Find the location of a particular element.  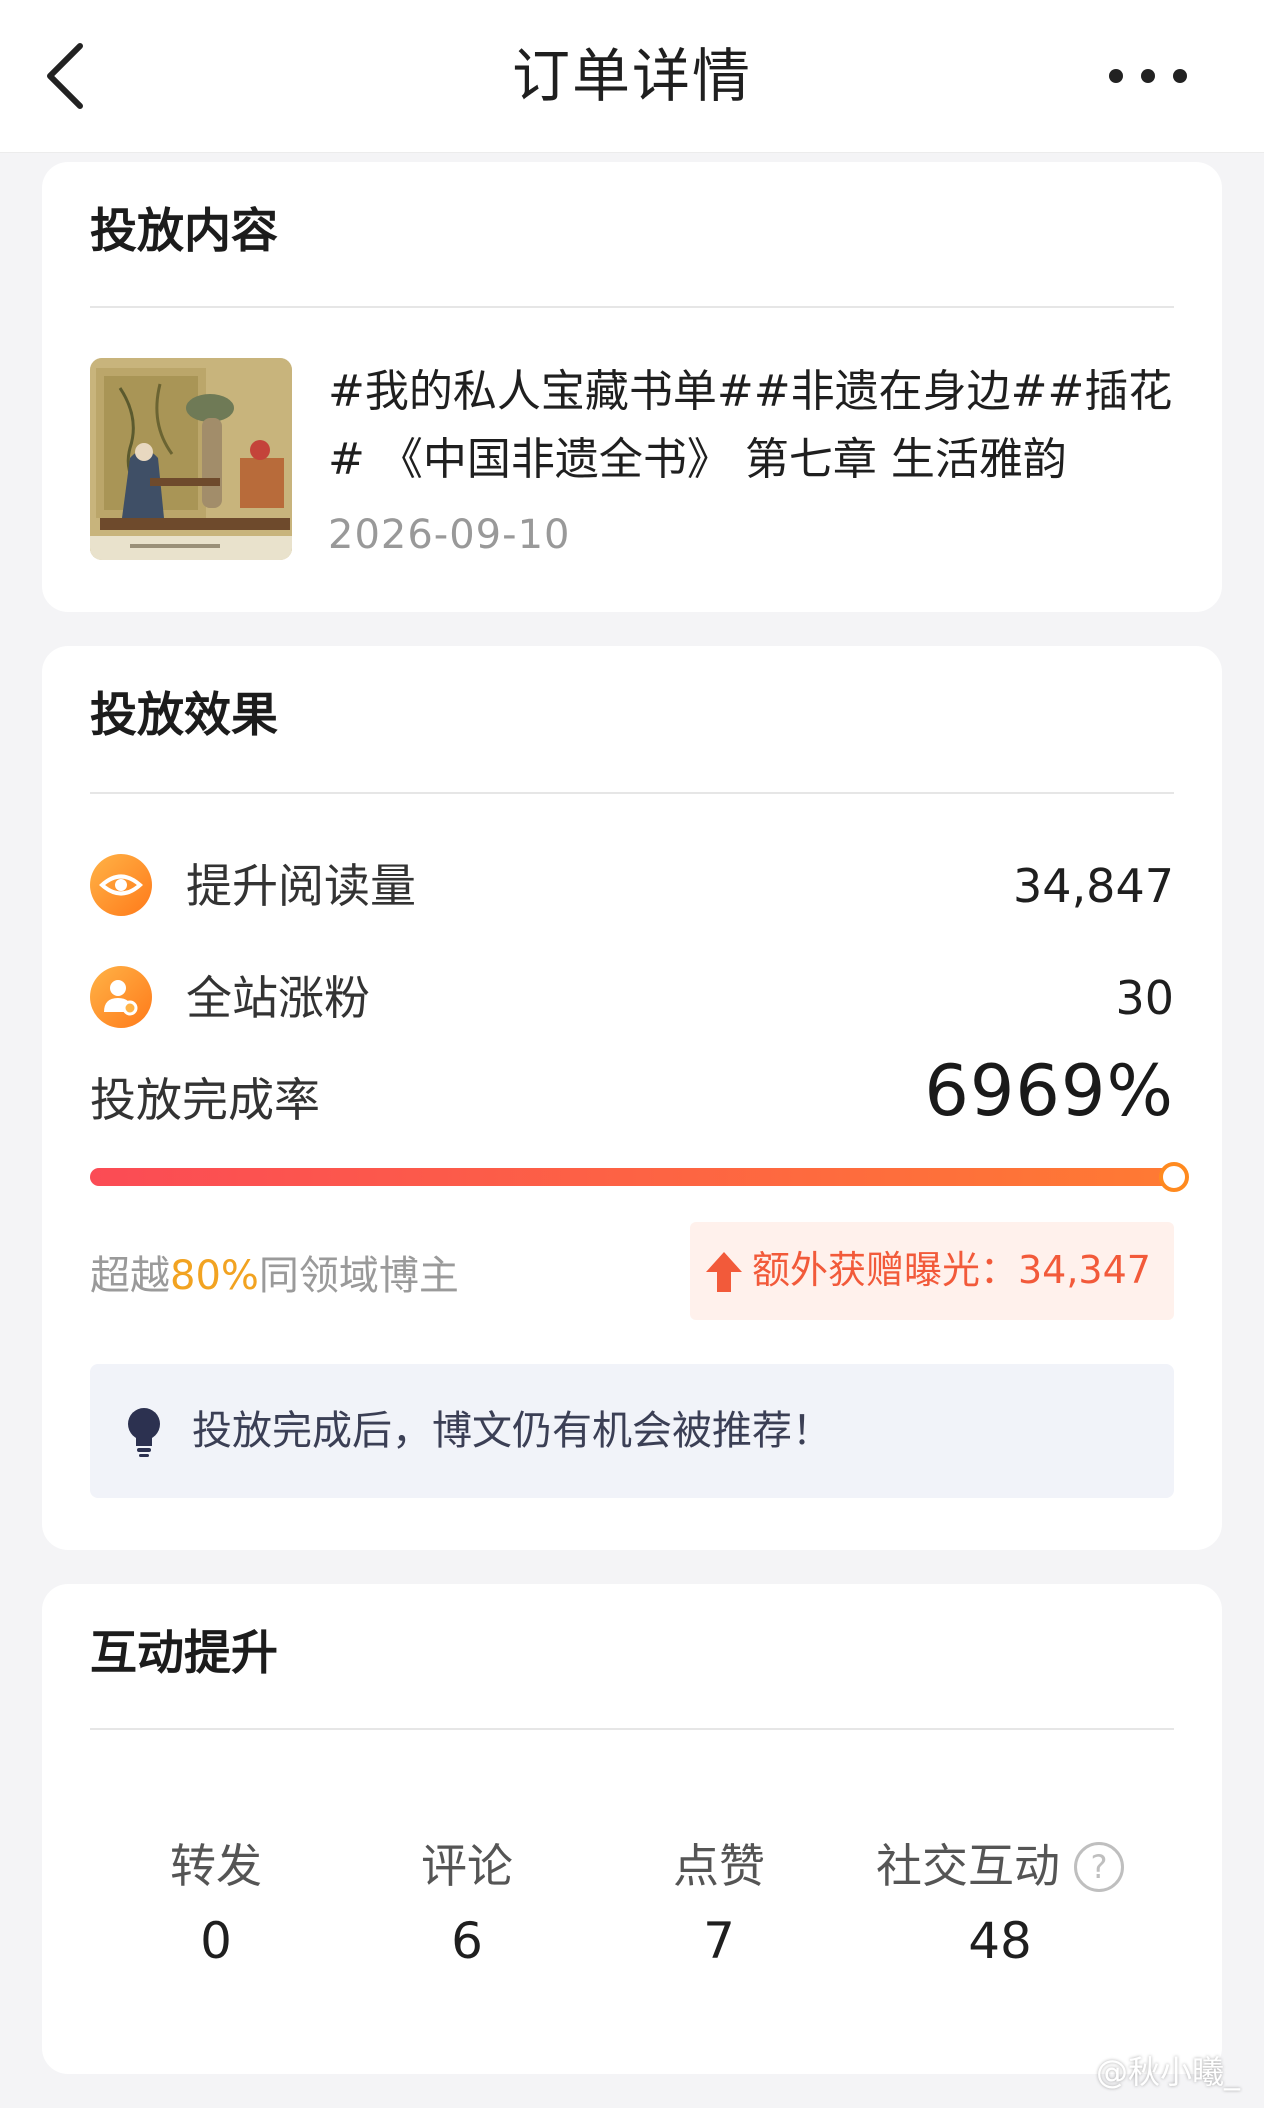

metric-value: 30 is located at coordinates (1144, 998).